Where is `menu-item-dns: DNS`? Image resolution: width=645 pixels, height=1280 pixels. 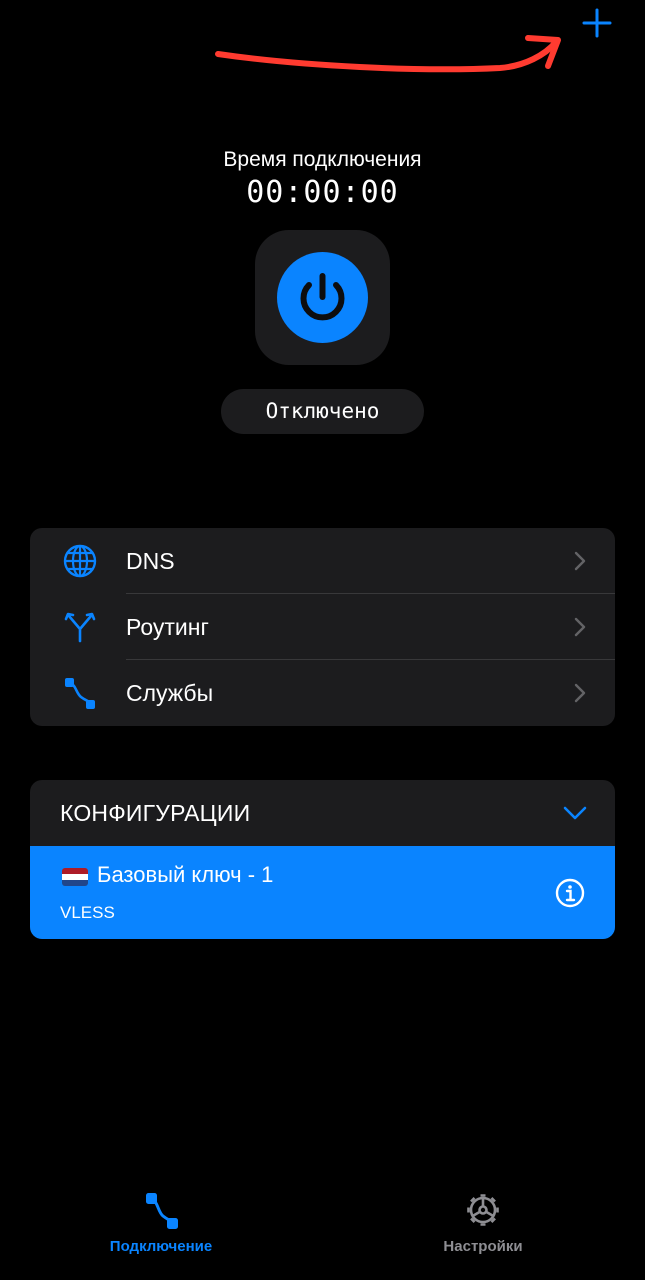
menu-item-dns: DNS is located at coordinates (322, 561).